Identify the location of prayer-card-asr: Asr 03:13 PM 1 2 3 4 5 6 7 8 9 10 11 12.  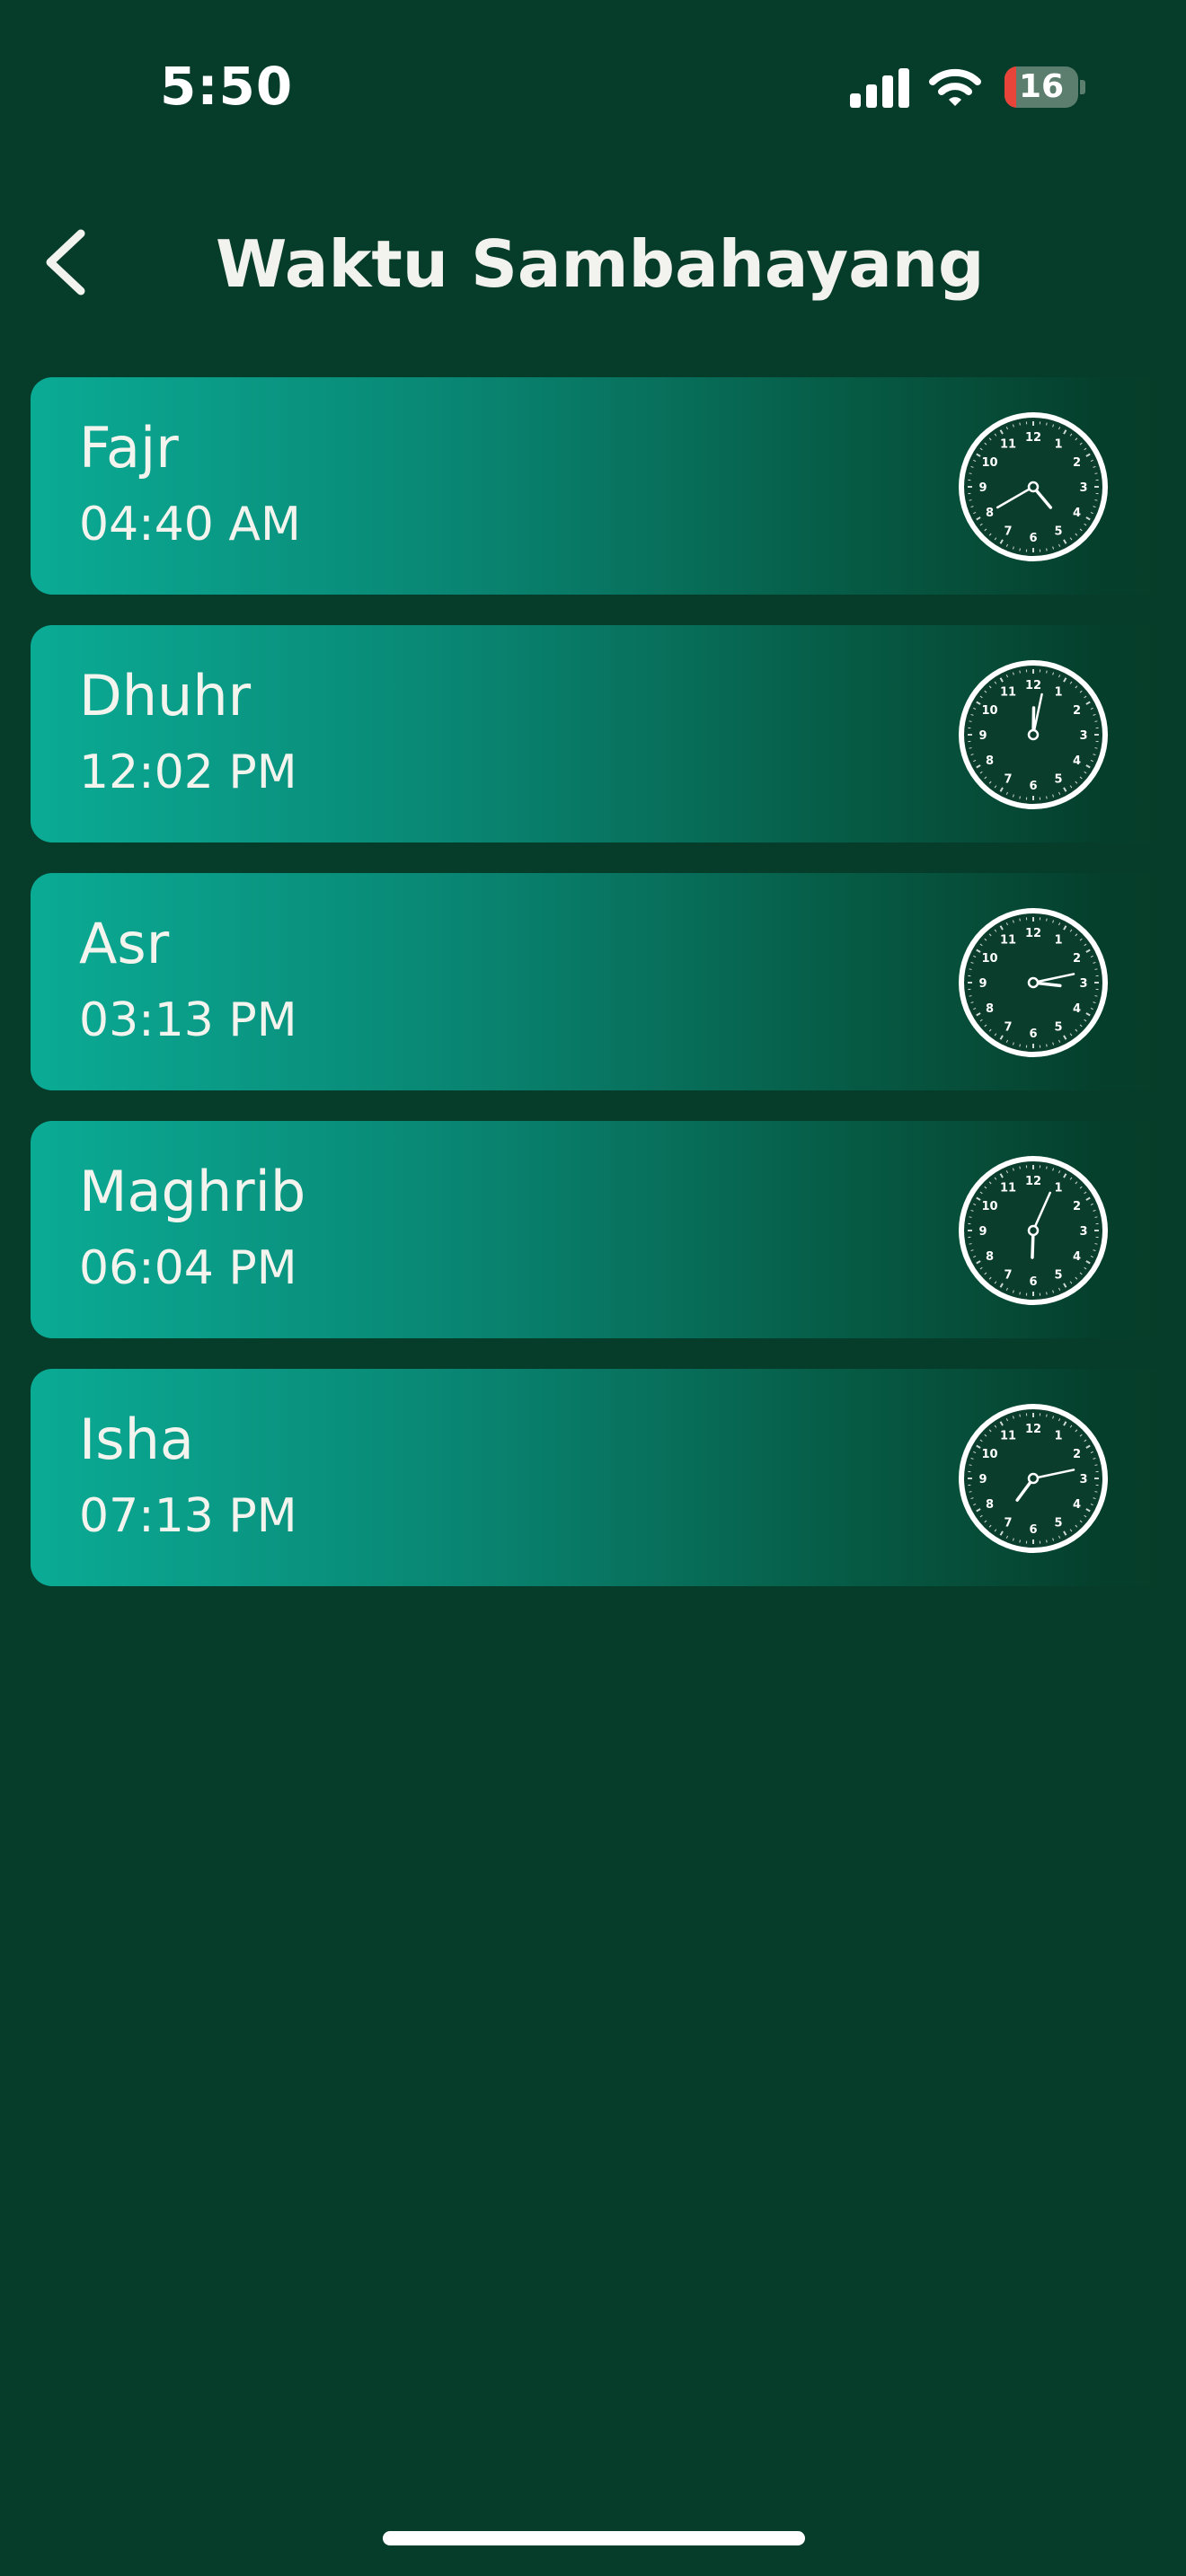
(606, 981).